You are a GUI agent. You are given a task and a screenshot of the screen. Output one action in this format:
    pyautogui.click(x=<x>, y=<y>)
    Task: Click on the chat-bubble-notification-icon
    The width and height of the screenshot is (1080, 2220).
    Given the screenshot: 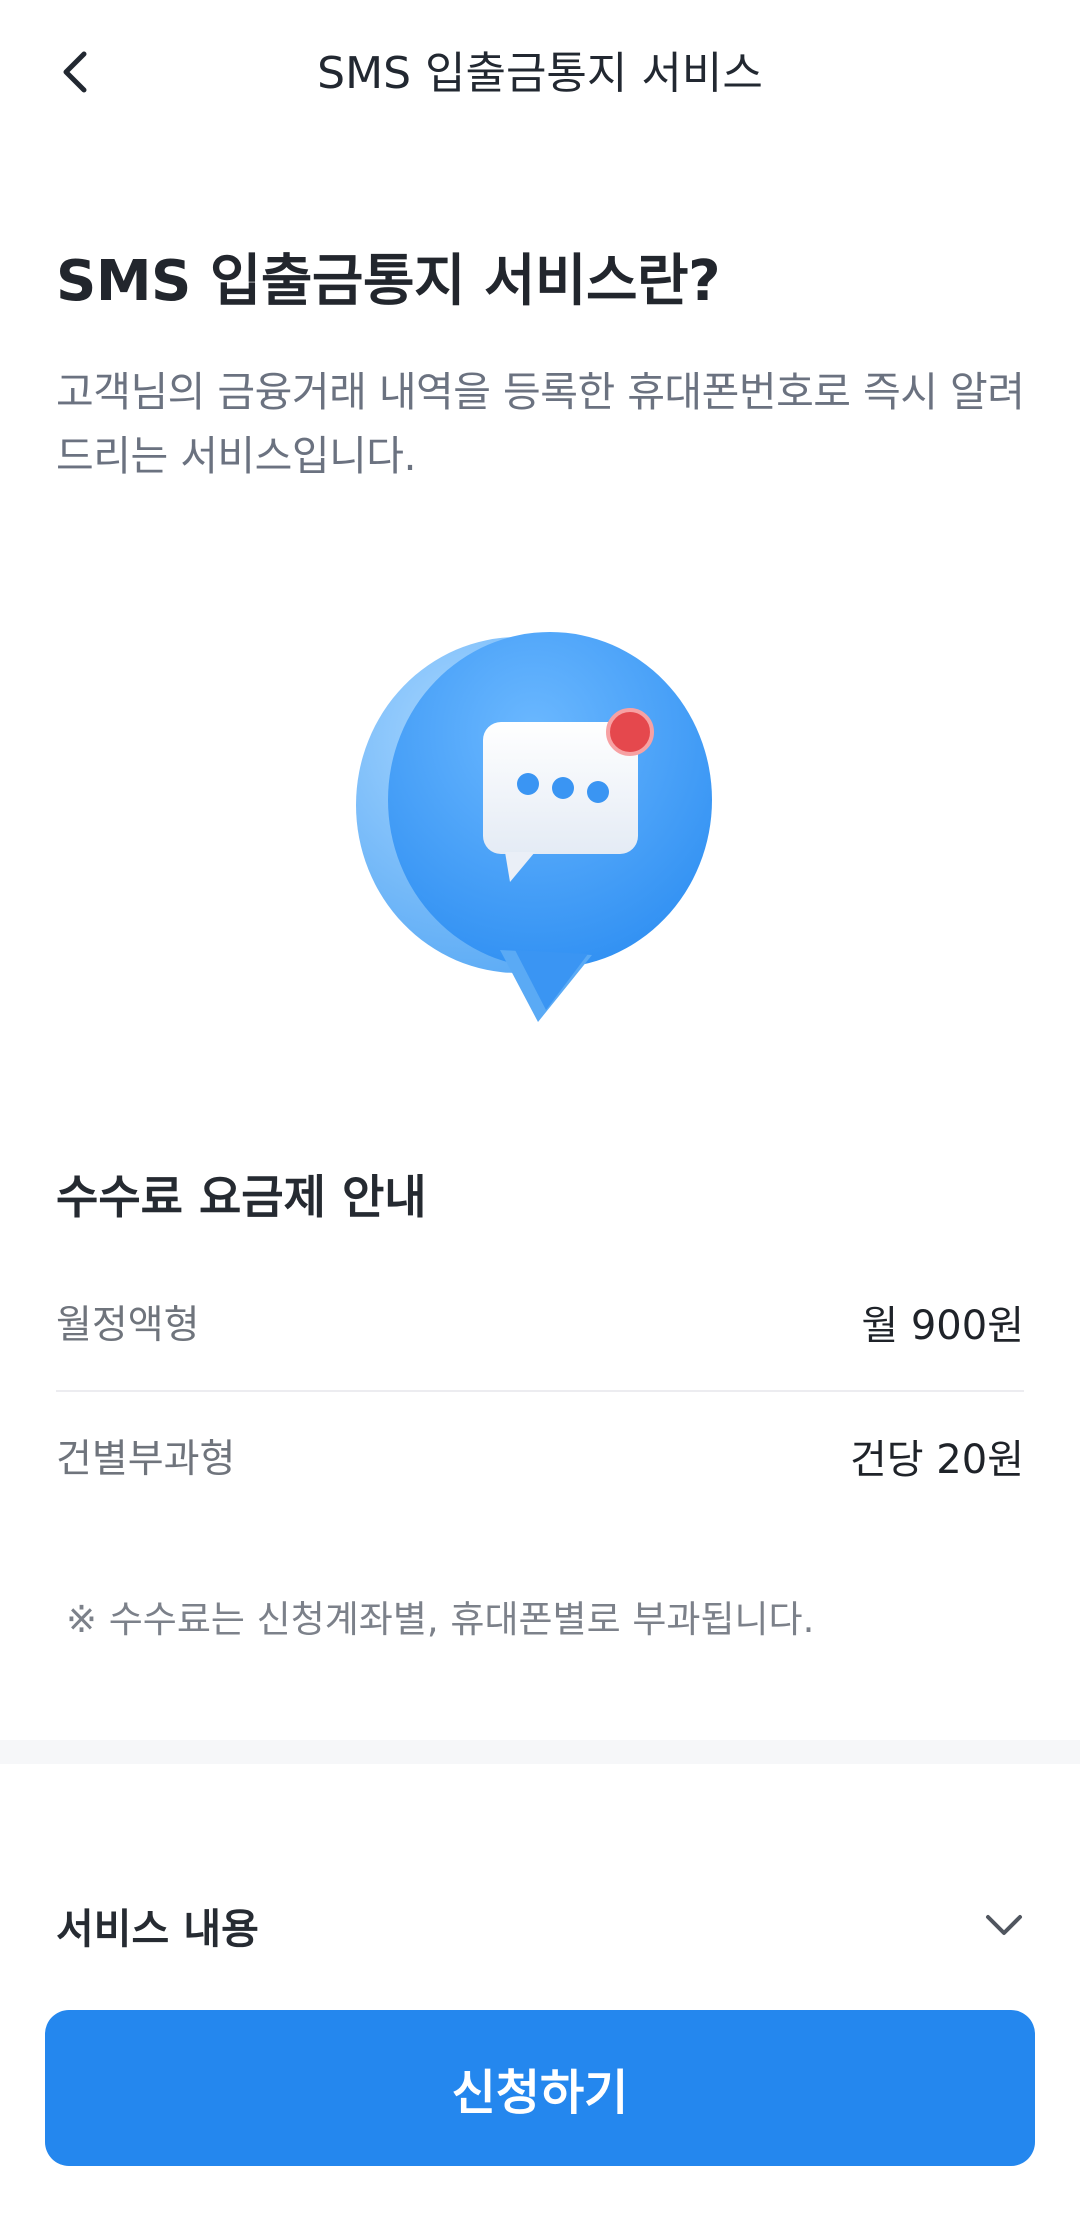 What is the action you would take?
    pyautogui.click(x=540, y=830)
    